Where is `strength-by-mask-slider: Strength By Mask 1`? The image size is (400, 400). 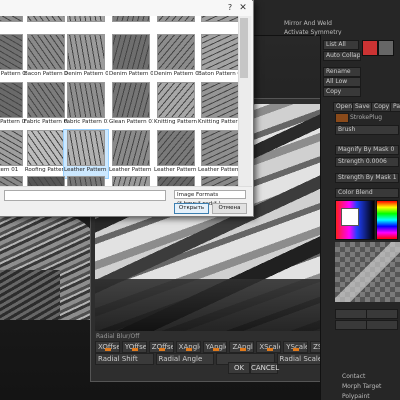
strength-by-mask-slider: Strength By Mask 1 is located at coordinates (367, 178).